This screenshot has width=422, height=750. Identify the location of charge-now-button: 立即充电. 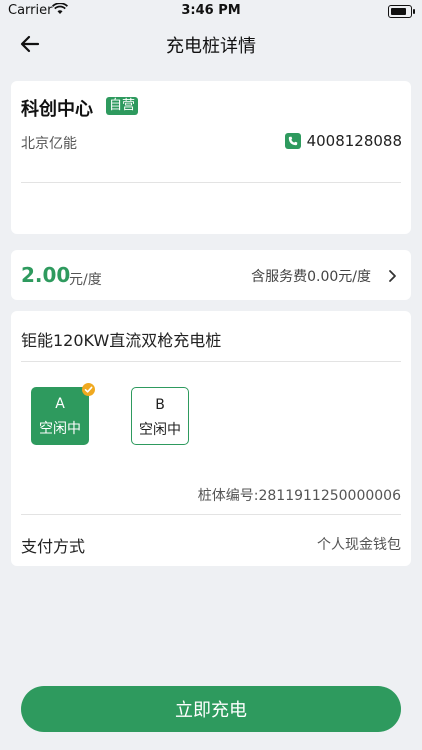
(211, 709).